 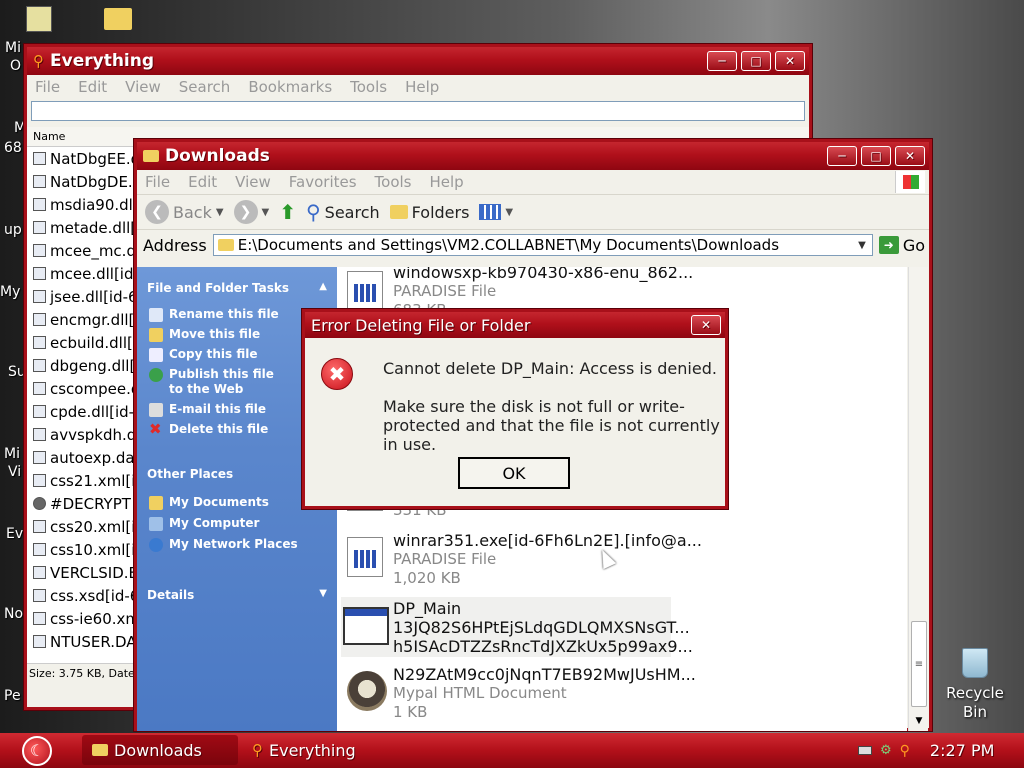 I want to click on place-my-computer: My Computer, so click(x=237, y=523).